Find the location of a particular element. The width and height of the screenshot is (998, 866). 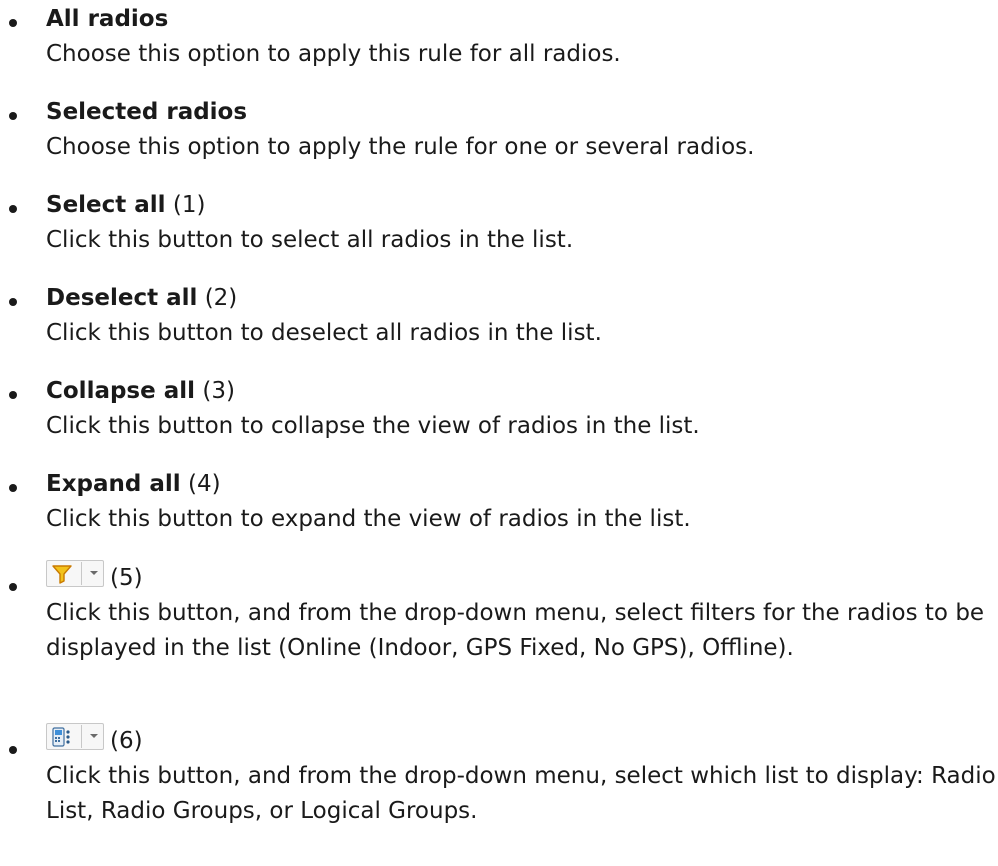

item-title: Collapse all is located at coordinates (121, 391).